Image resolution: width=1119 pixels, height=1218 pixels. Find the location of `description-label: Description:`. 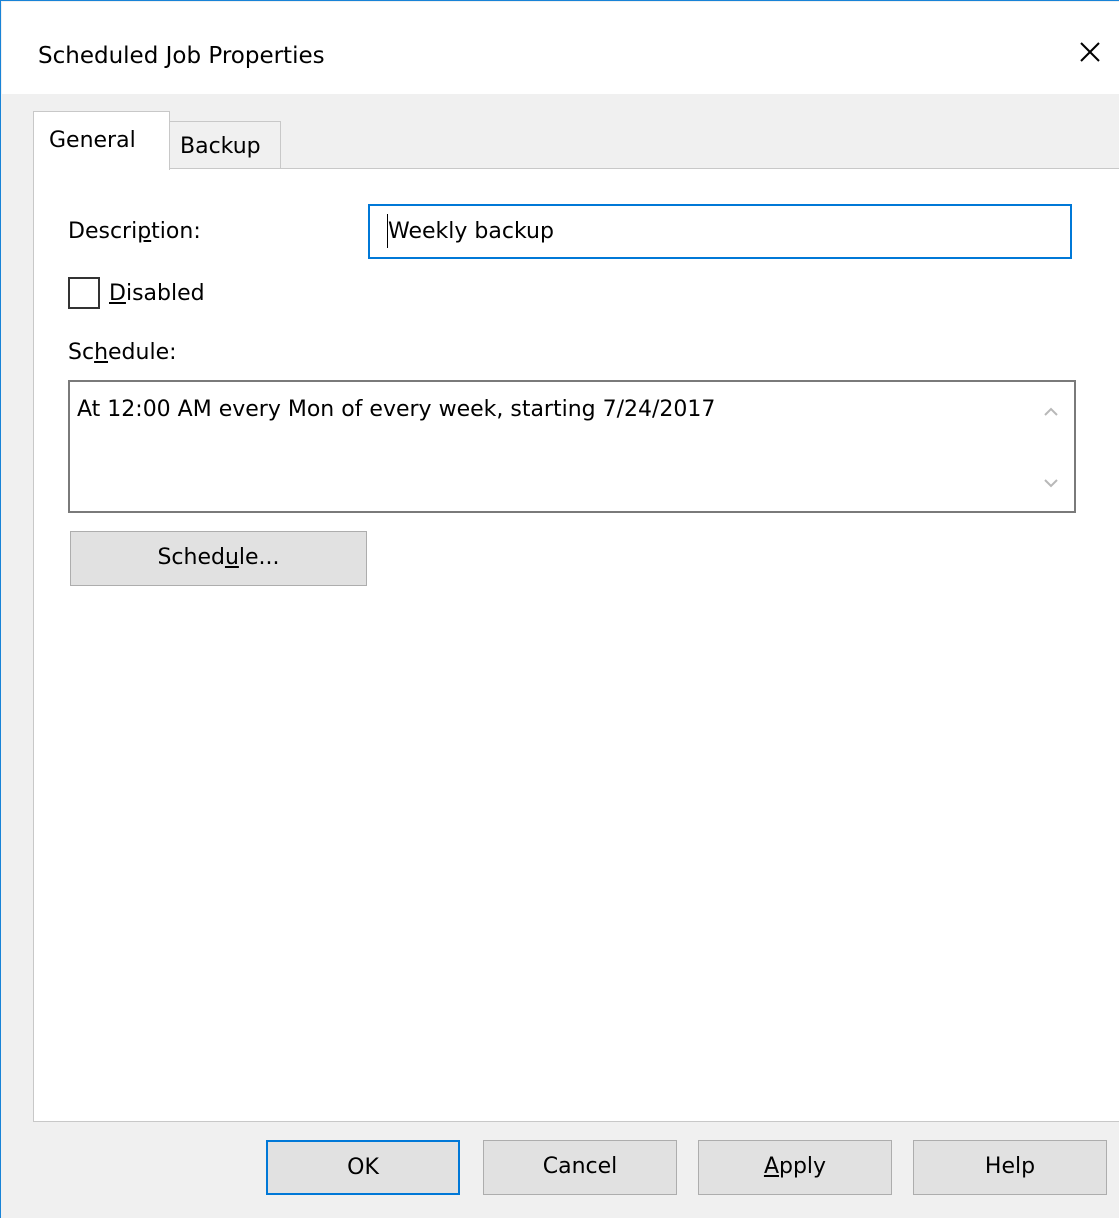

description-label: Description: is located at coordinates (134, 232).